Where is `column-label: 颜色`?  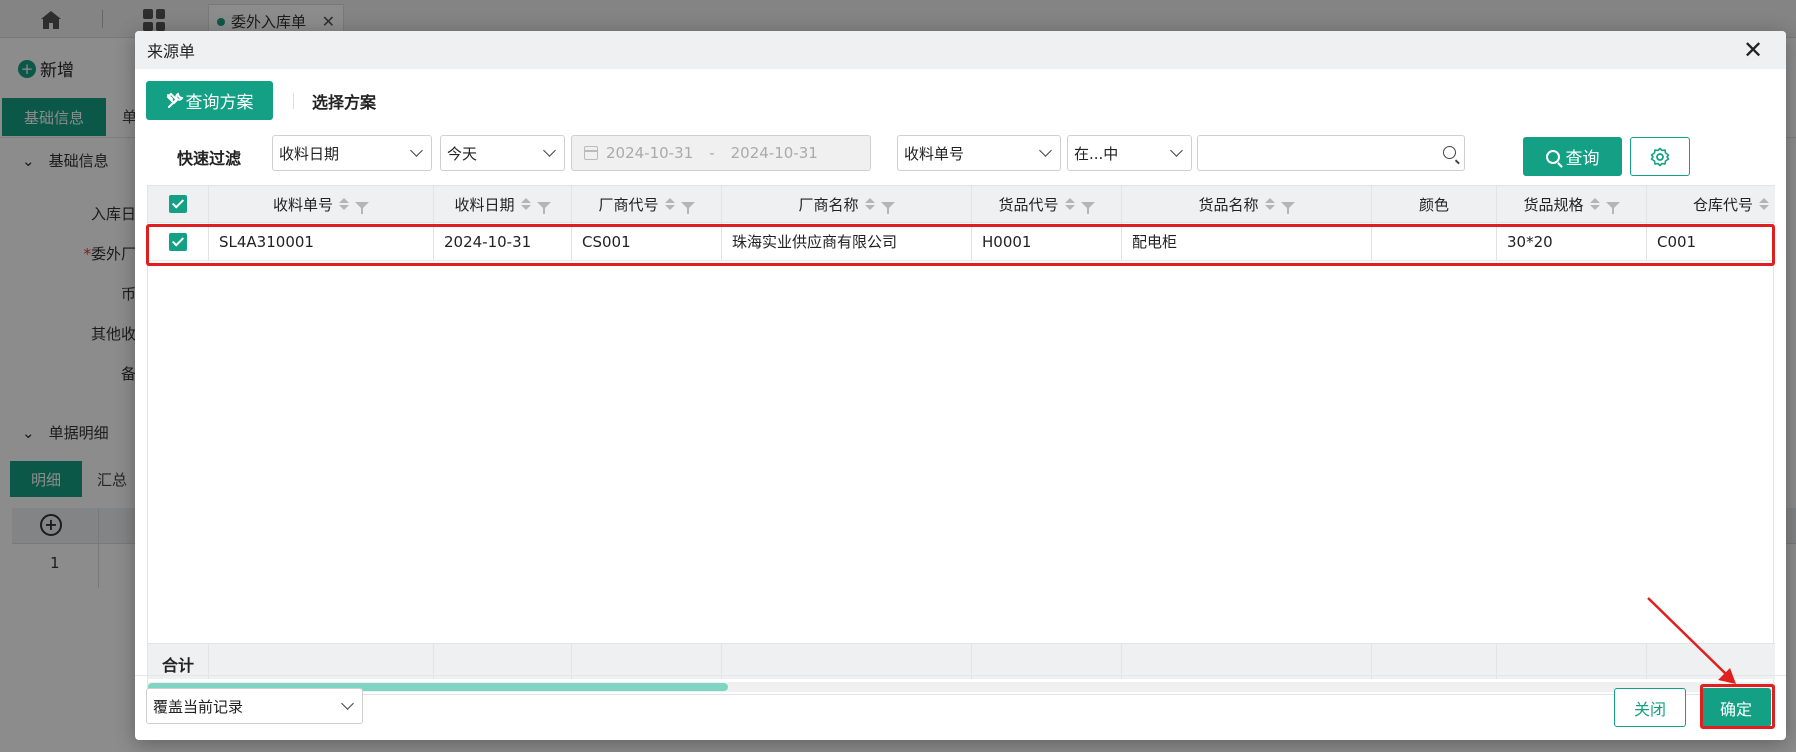 column-label: 颜色 is located at coordinates (1433, 204).